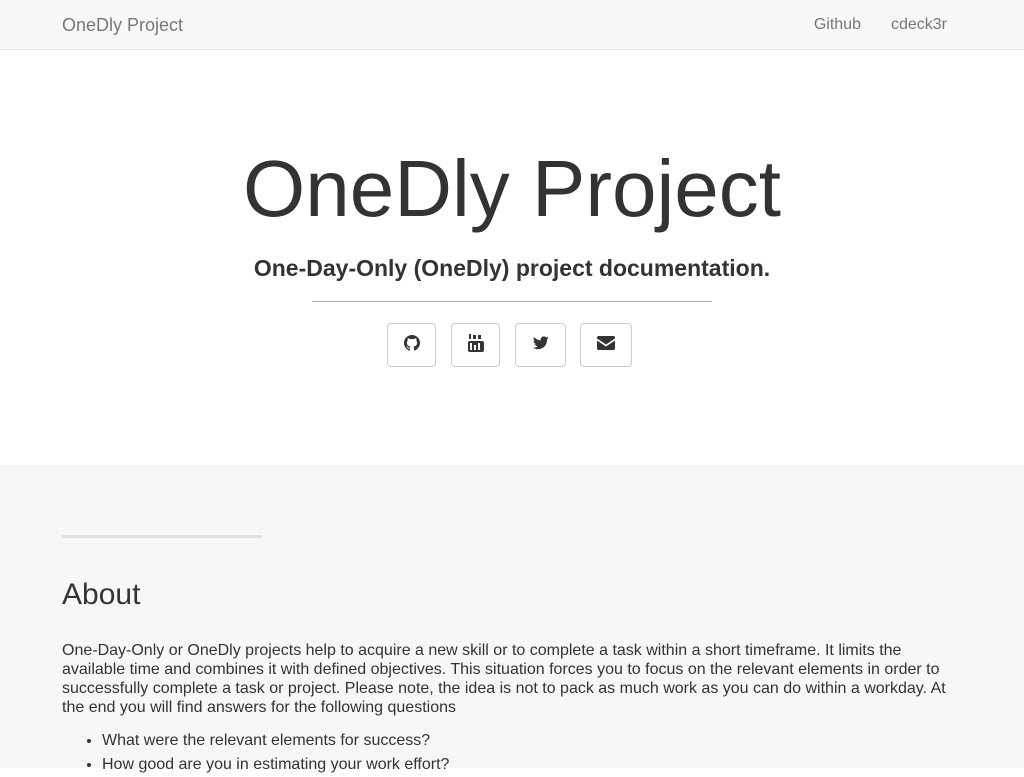 The height and width of the screenshot is (777, 1024). What do you see at coordinates (837, 25) in the screenshot?
I see `nav-link-github: Github` at bounding box center [837, 25].